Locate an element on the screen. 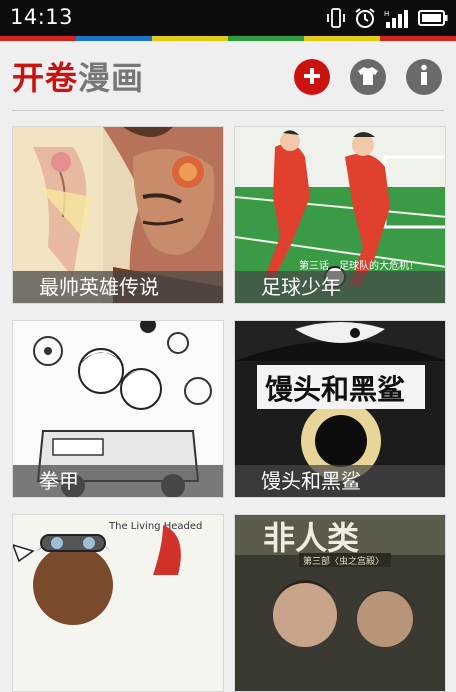 This screenshot has height=692, width=456. vibrate-icon is located at coordinates (336, 18).